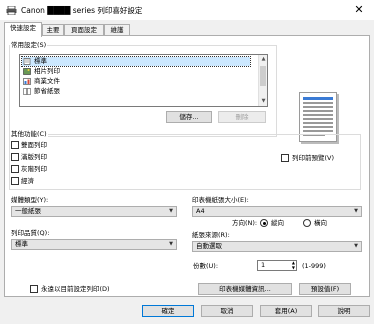 The height and width of the screenshot is (324, 374). I want to click on list-item-label: 相片列印, so click(47, 71).